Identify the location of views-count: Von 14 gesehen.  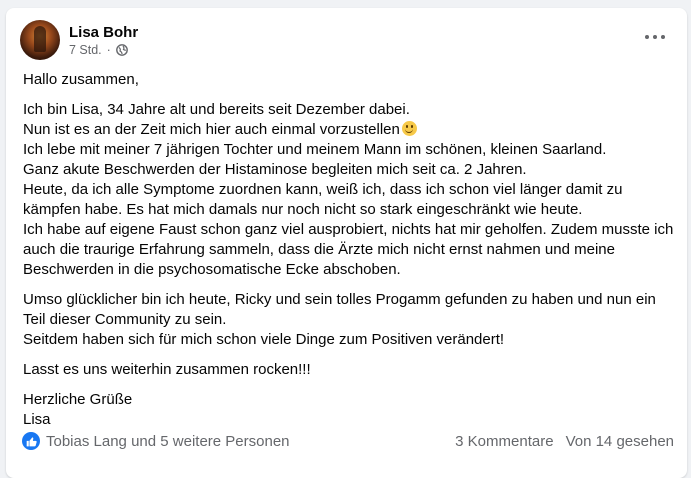
(620, 441).